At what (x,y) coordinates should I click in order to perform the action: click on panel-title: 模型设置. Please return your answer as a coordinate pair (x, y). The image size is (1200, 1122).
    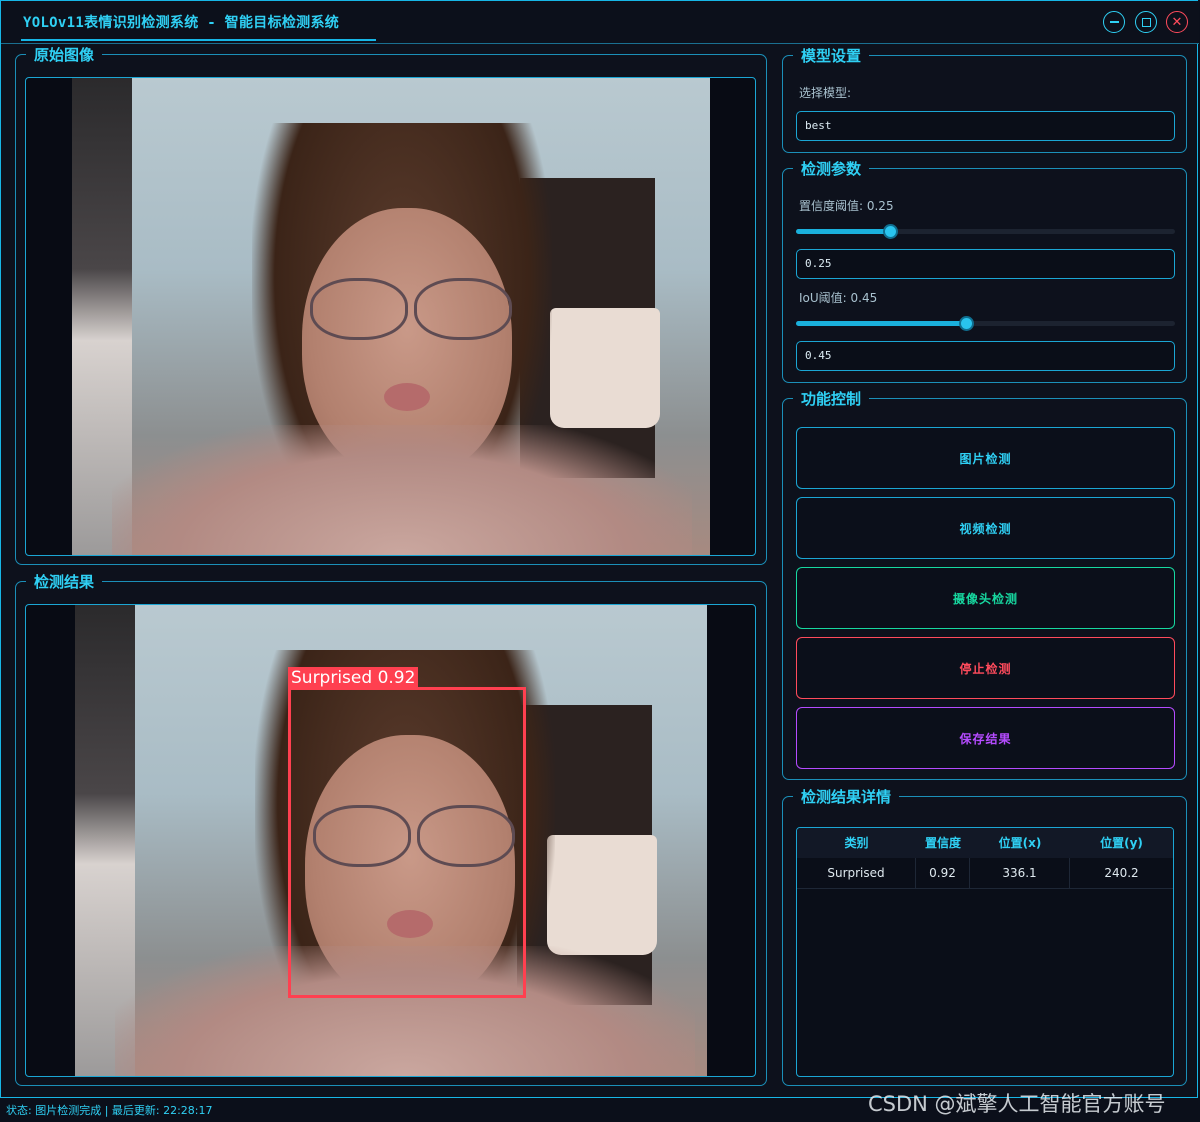
    Looking at the image, I should click on (831, 56).